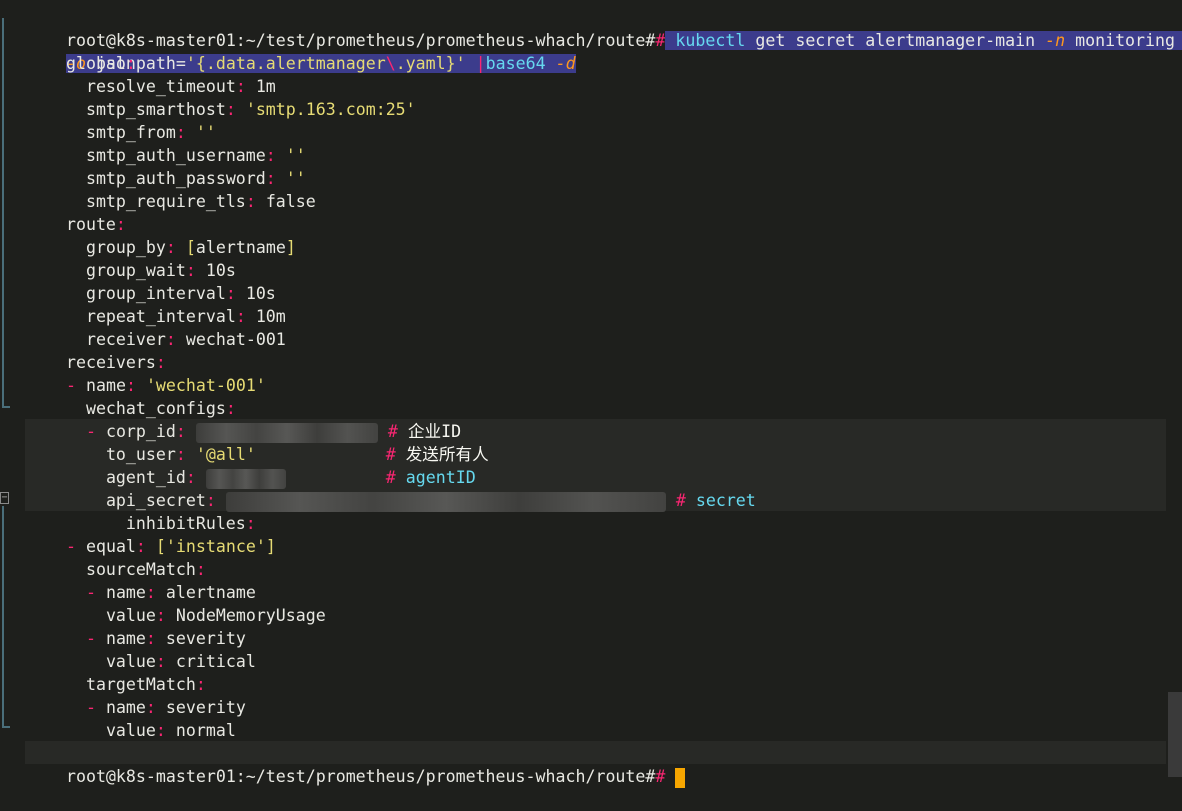 The height and width of the screenshot is (811, 1182). I want to click on yaml-sm-name-2: - name: severity, so click(165, 638).